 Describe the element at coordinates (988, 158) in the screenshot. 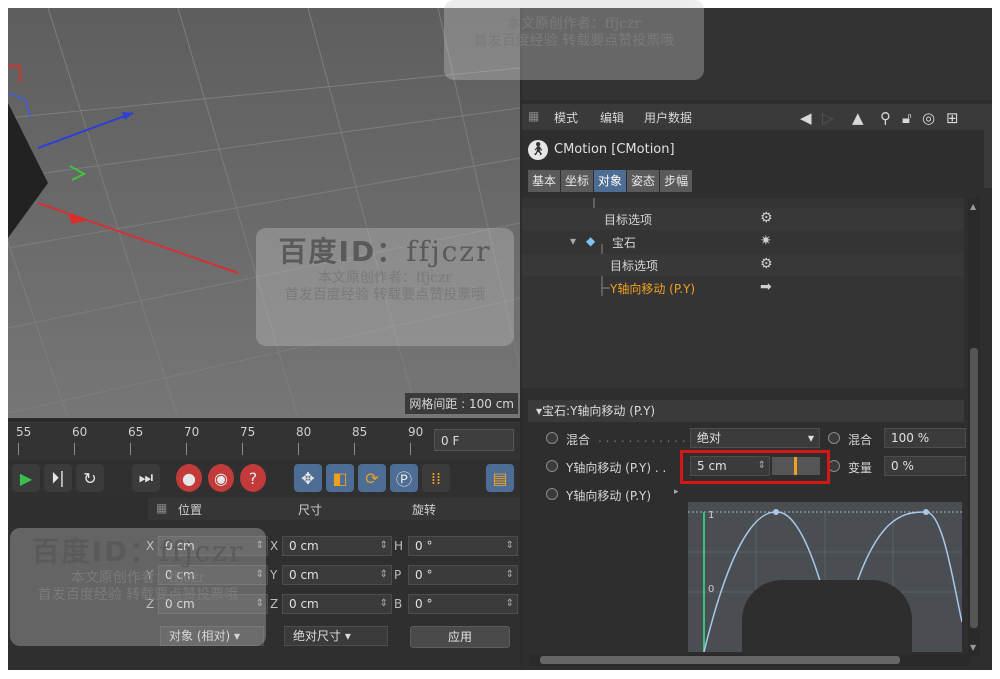

I see `panel-edge-scrollbar` at that location.